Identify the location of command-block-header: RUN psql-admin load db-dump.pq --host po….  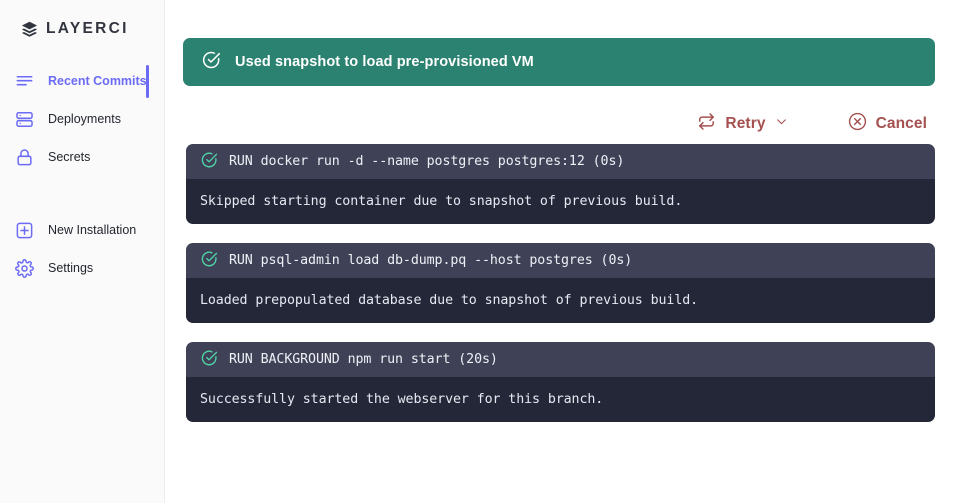
(560, 260).